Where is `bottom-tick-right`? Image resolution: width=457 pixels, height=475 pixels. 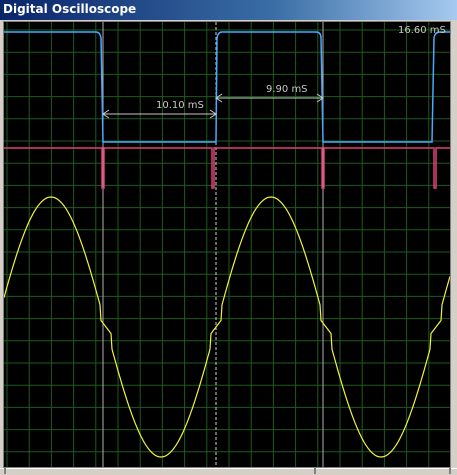
bottom-tick-right is located at coordinates (450, 471).